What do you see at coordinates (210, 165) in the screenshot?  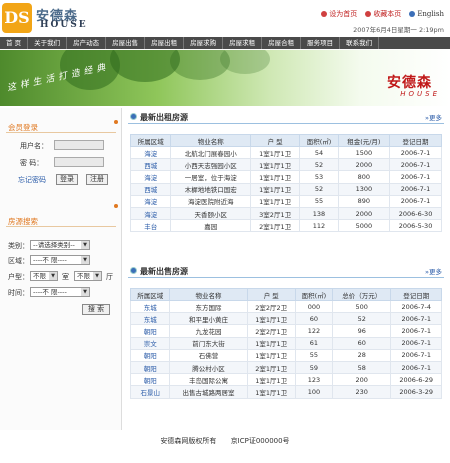 I see `property-name-cell: 小西天志强园小区` at bounding box center [210, 165].